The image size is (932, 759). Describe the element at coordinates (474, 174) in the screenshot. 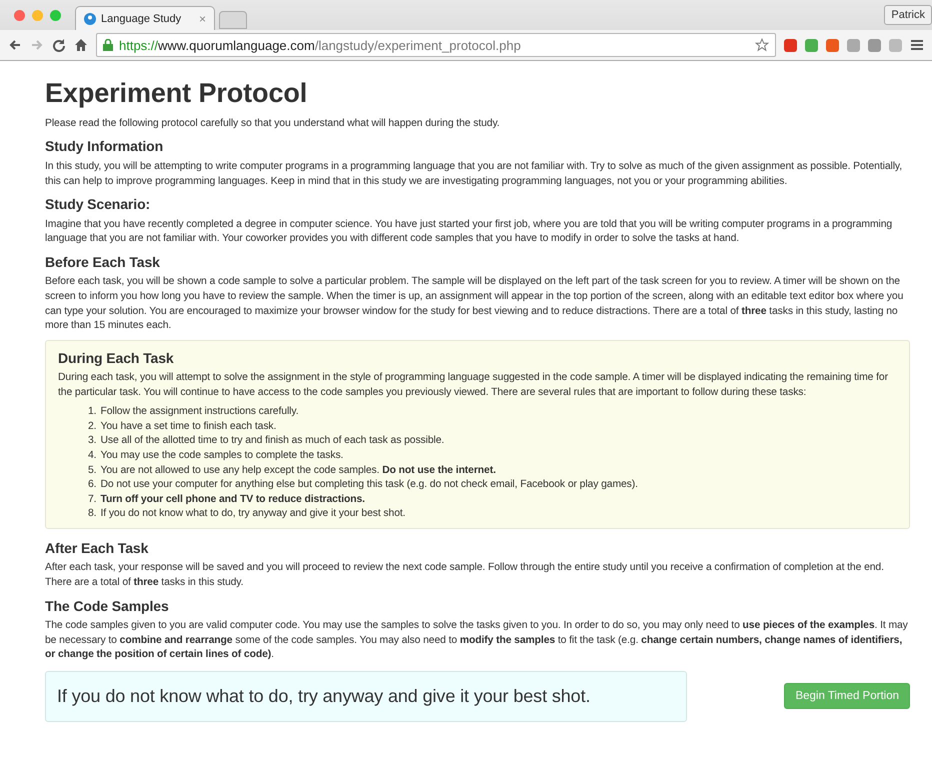

I see `section-text: In this study, you will be attempting to write computer programs in a programming language that you are not familiar with. Try to solve as much of the given assignment as possible. Potentially, this can help to improve programming languages. Keep in mind that in this study we are investigating programming languages, not you or your programming abilities.` at that location.